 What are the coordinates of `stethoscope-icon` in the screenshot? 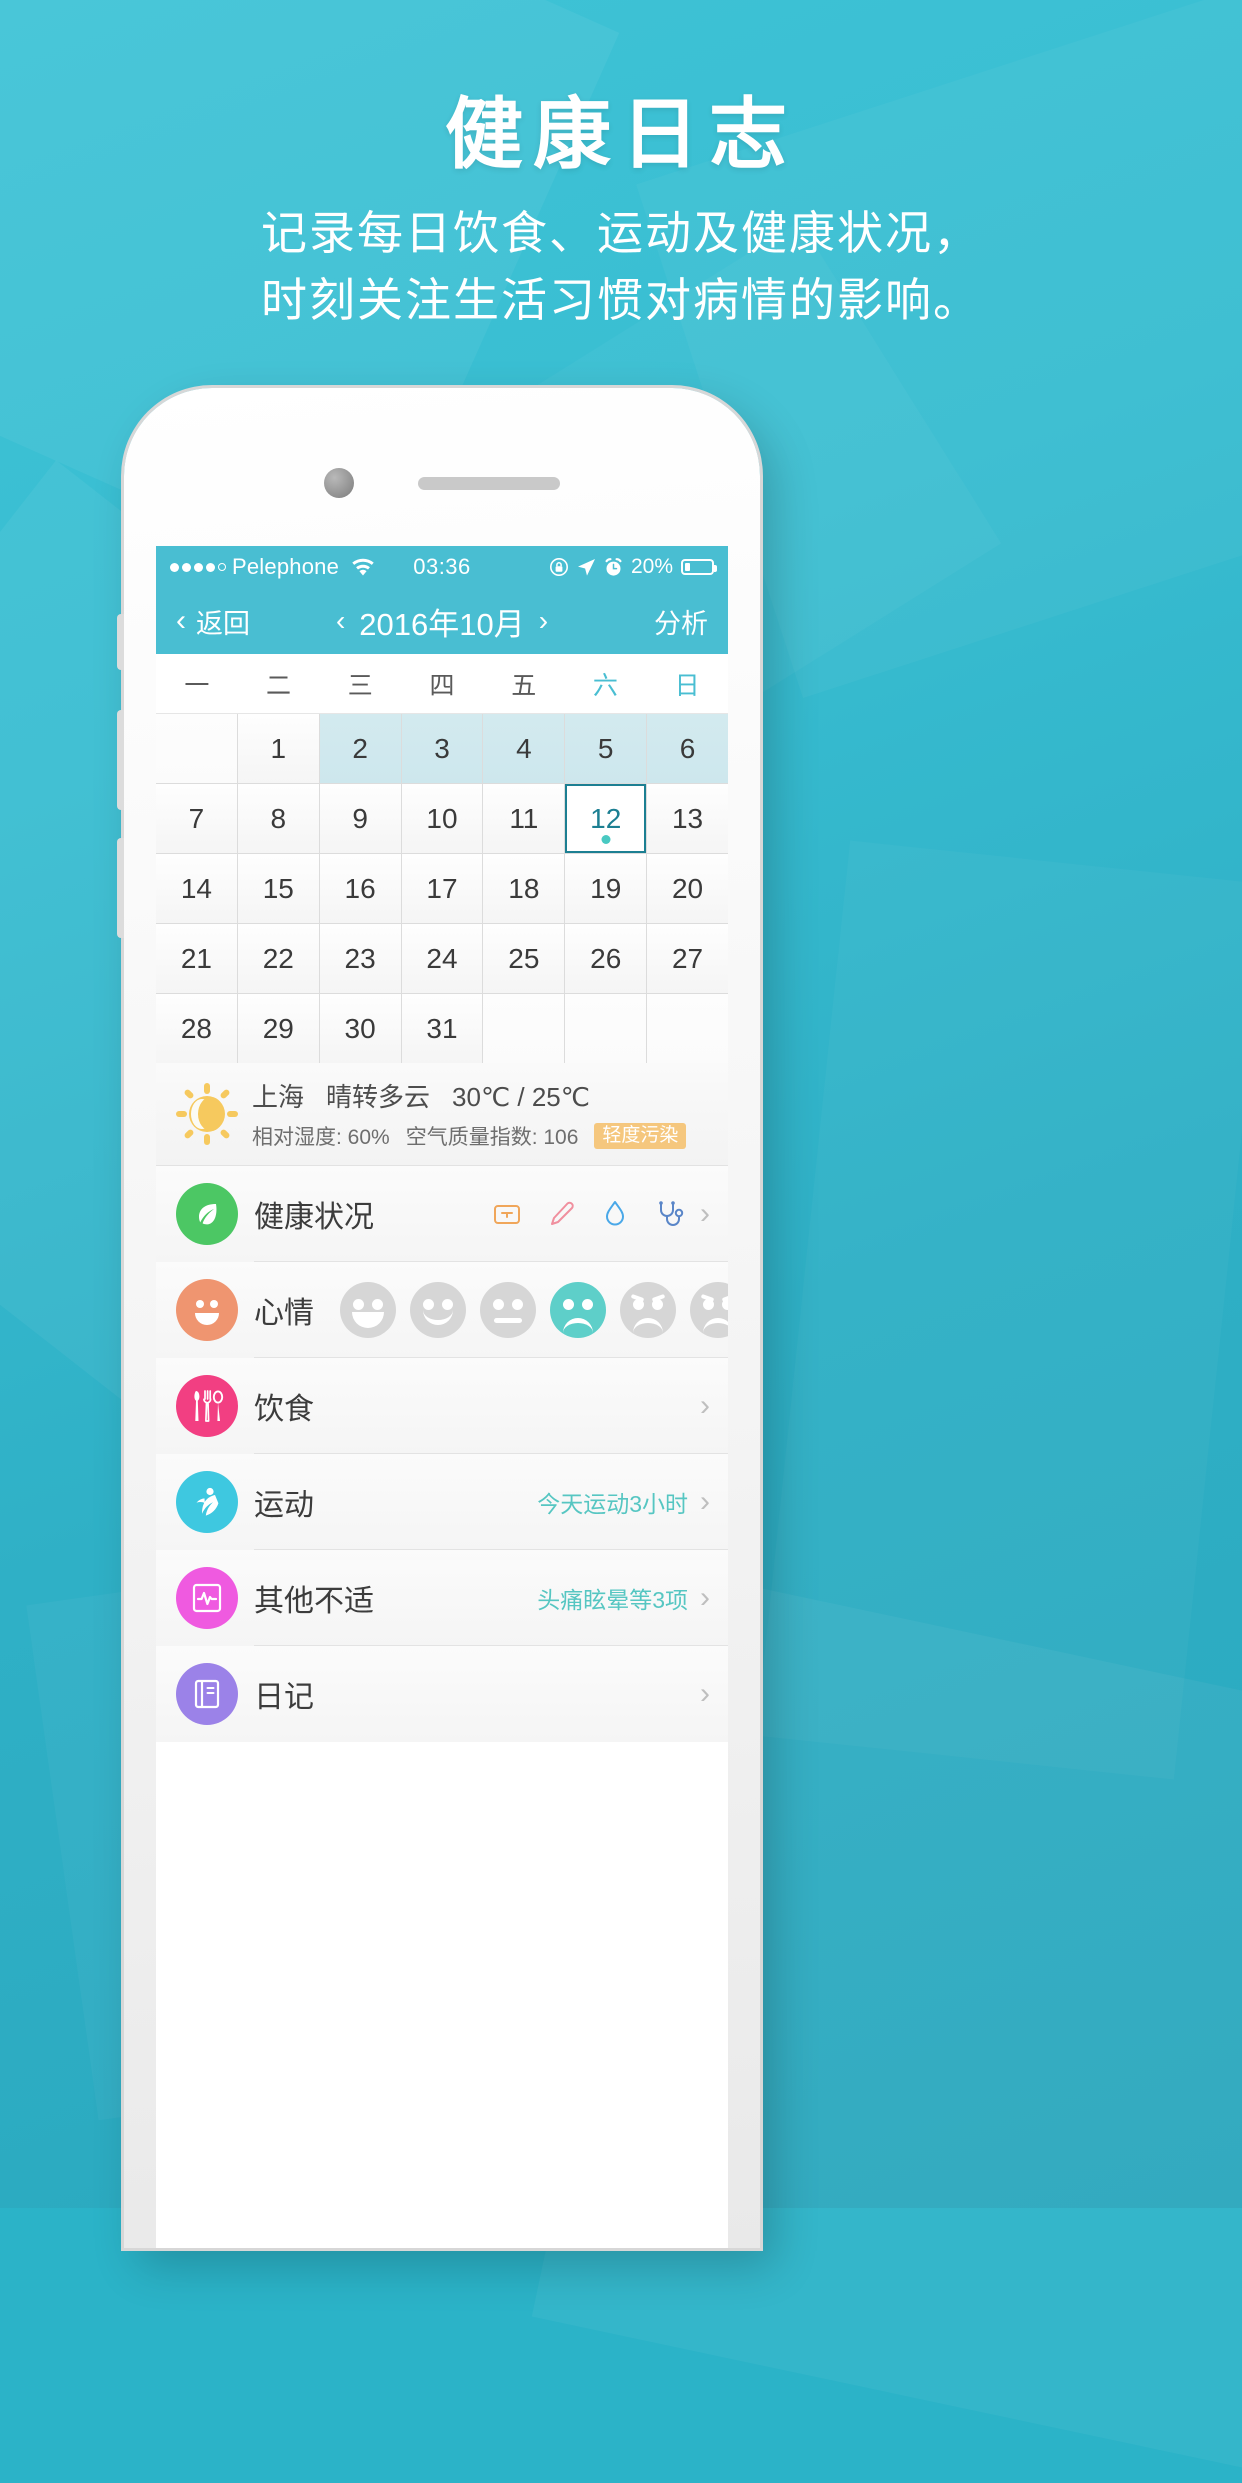 It's located at (669, 1214).